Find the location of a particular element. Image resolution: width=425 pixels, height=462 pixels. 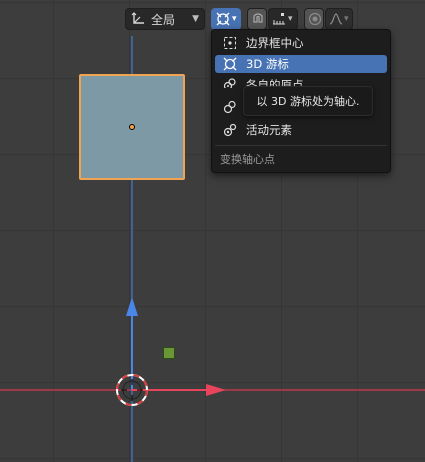

individual-origins-icon is located at coordinates (230, 82).